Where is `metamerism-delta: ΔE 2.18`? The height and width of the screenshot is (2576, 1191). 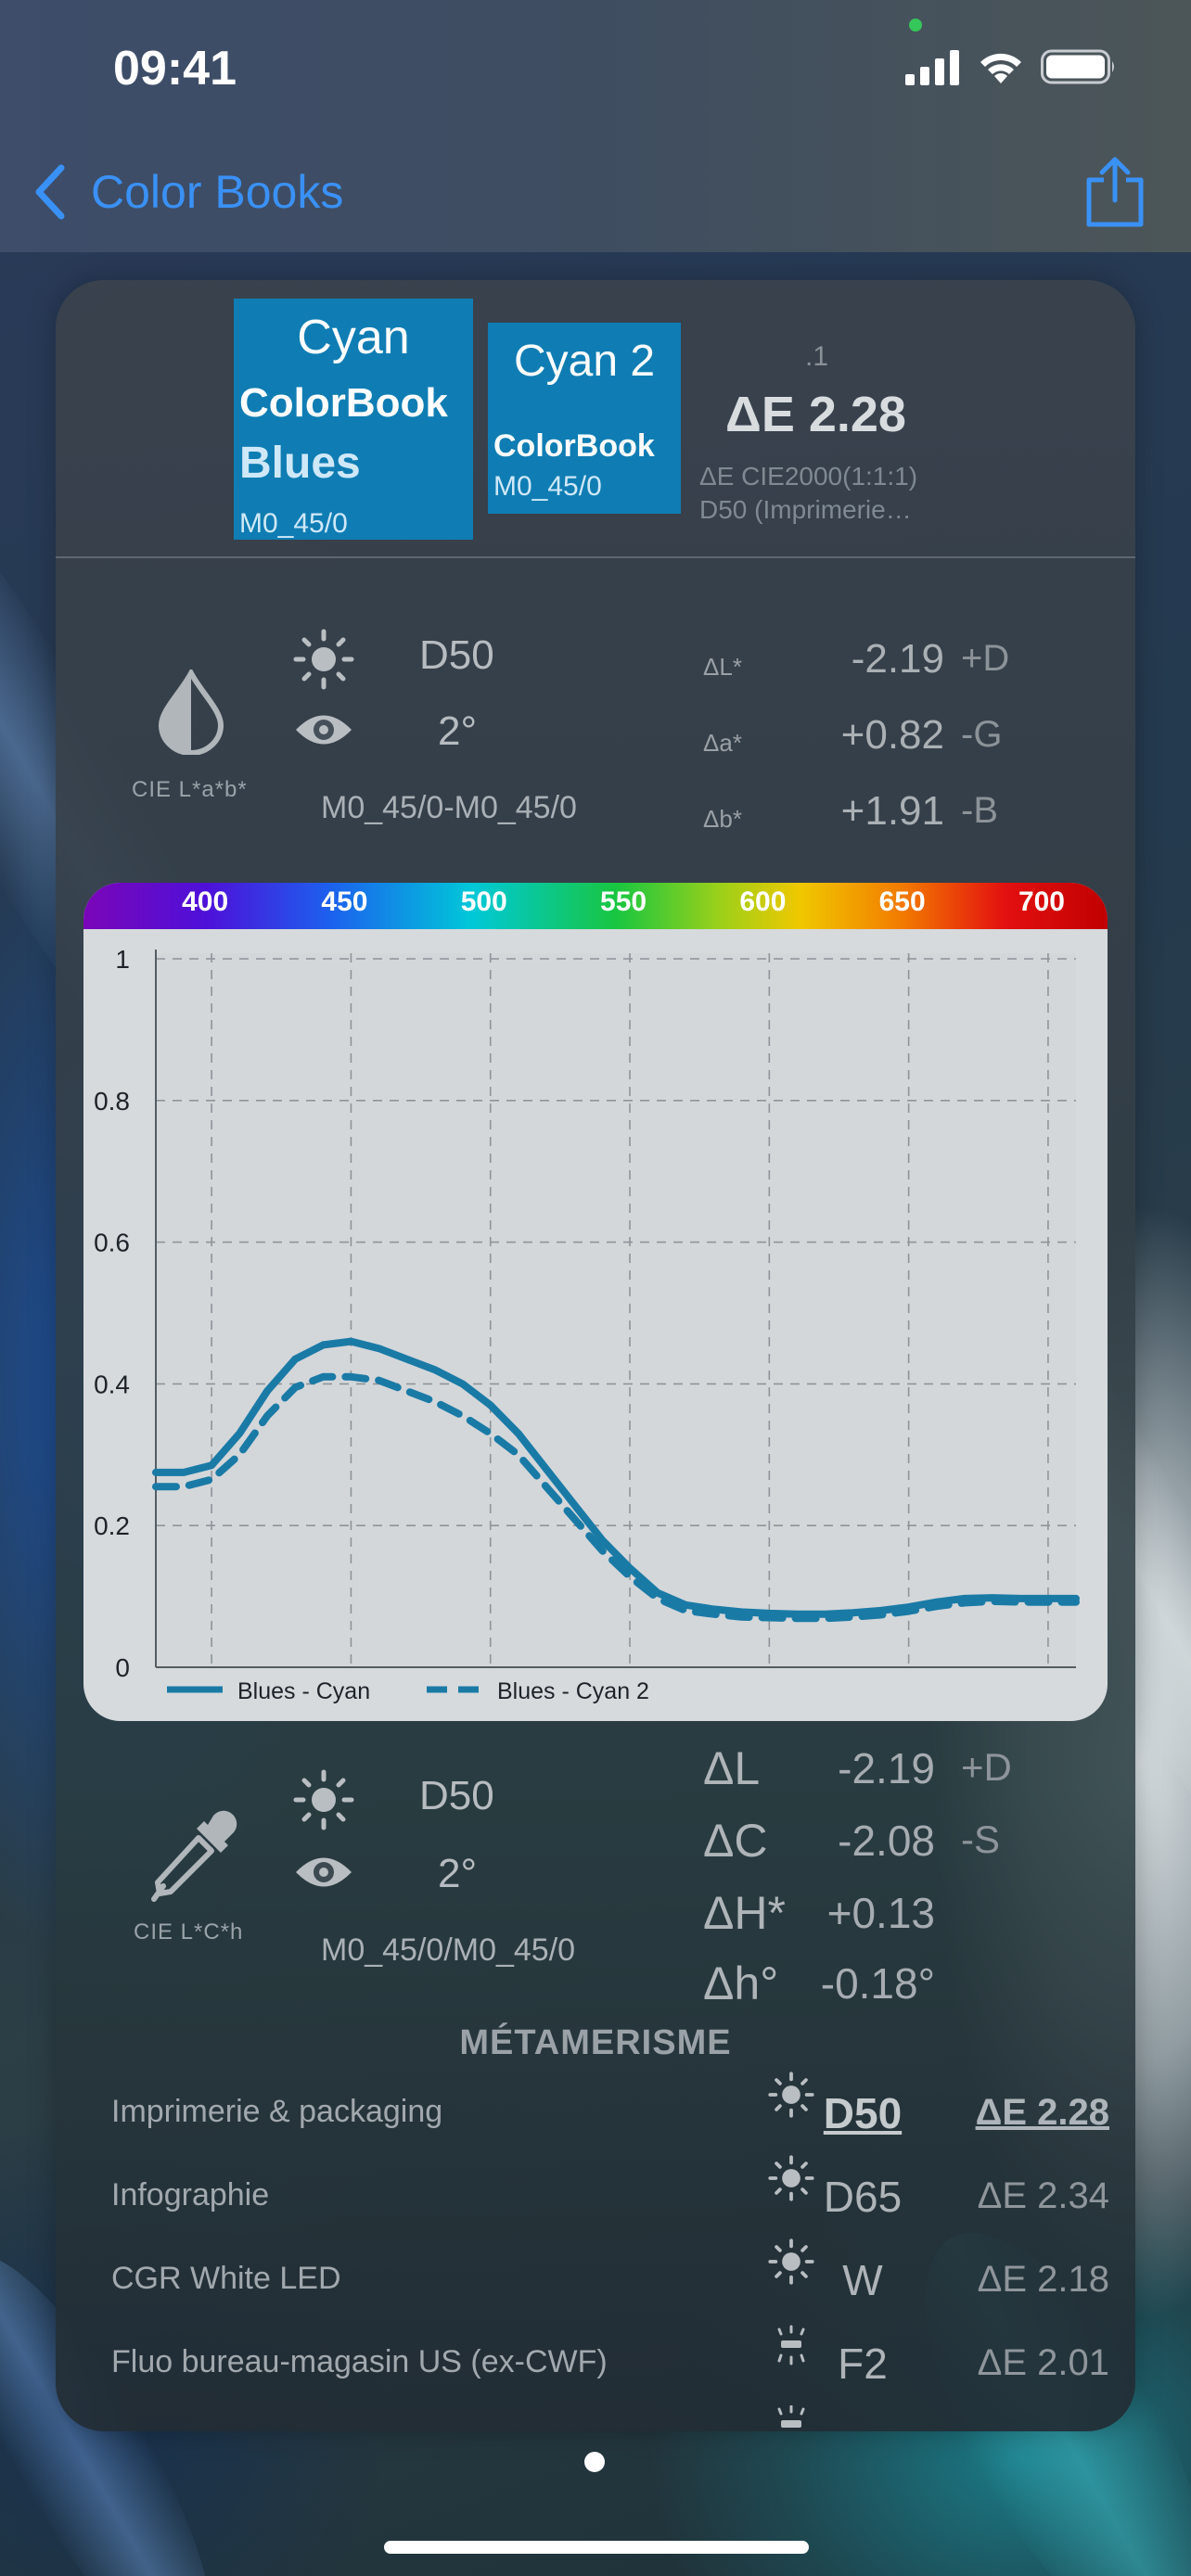
metamerism-delta: ΔE 2.18 is located at coordinates (1043, 2279).